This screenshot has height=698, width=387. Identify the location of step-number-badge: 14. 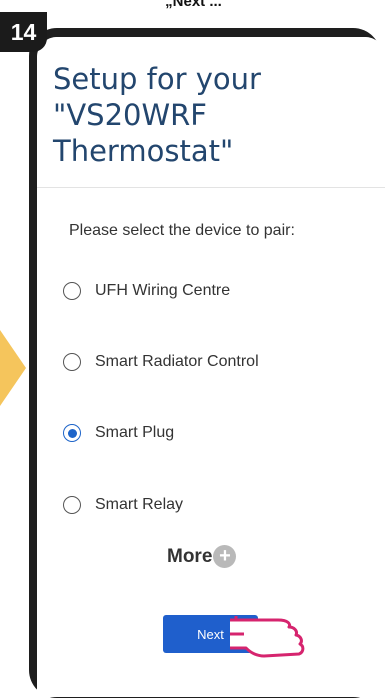
(23, 32).